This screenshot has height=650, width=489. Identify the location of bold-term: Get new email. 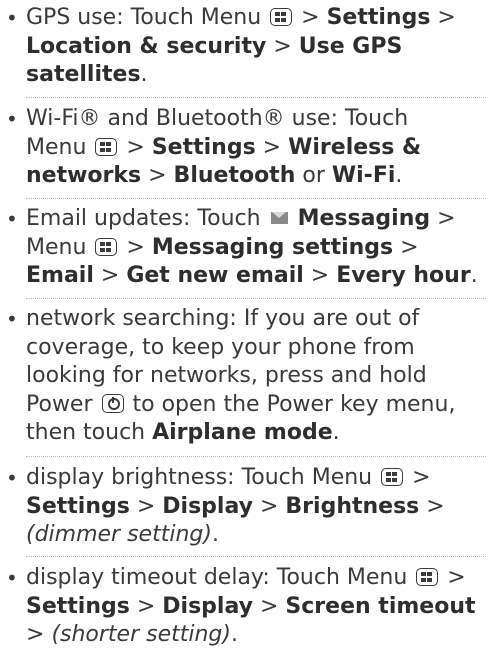
(215, 275).